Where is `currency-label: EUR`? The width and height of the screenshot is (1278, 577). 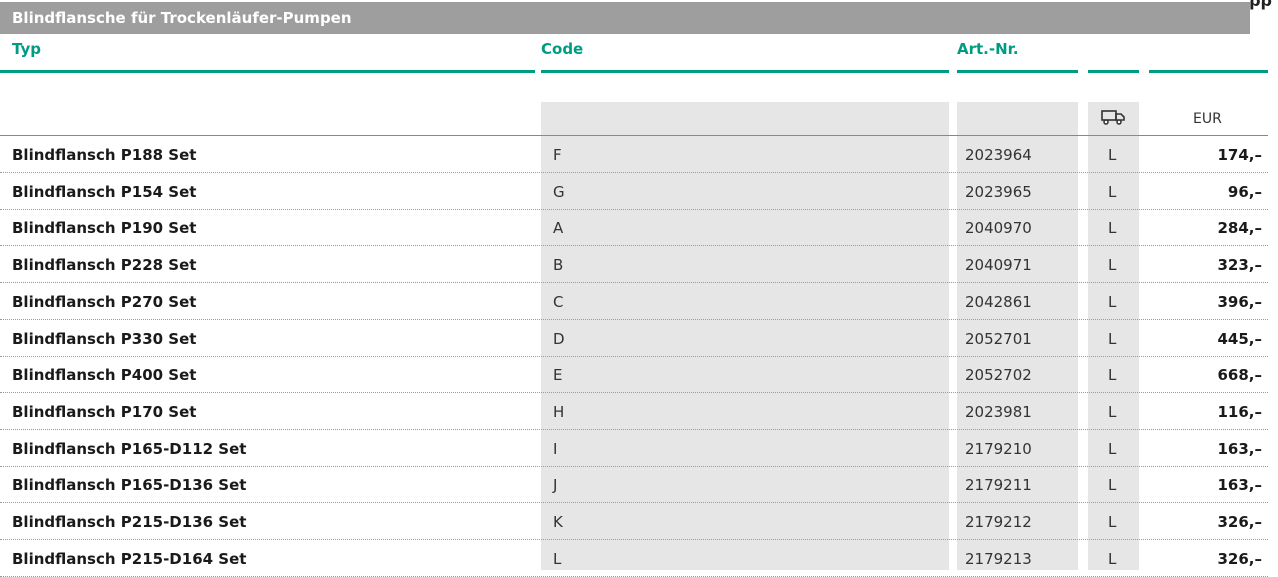
currency-label: EUR is located at coordinates (1207, 119).